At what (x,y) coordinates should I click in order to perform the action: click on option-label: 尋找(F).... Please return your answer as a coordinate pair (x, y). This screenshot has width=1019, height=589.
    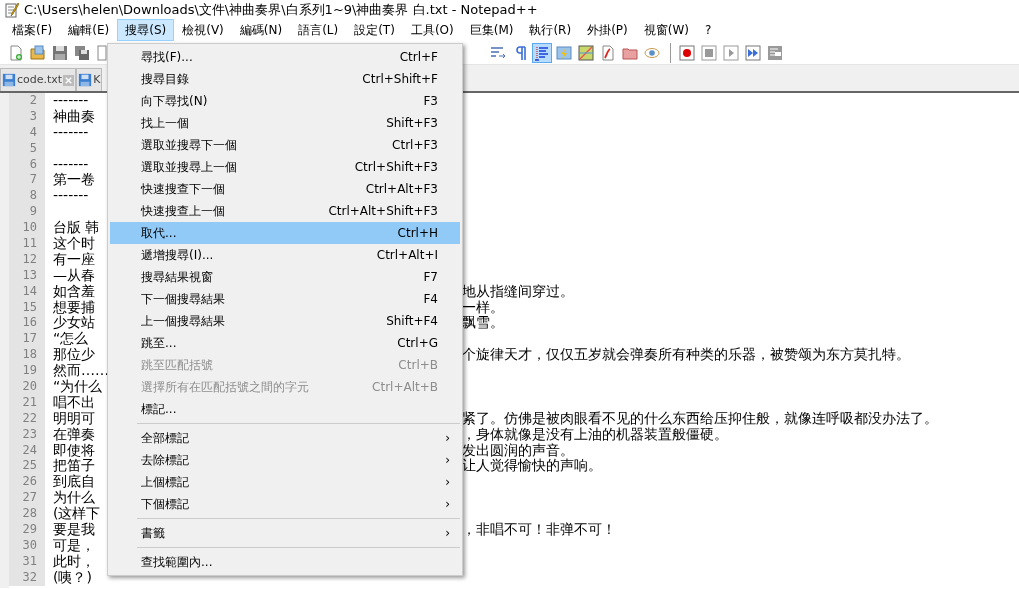
    Looking at the image, I should click on (167, 57).